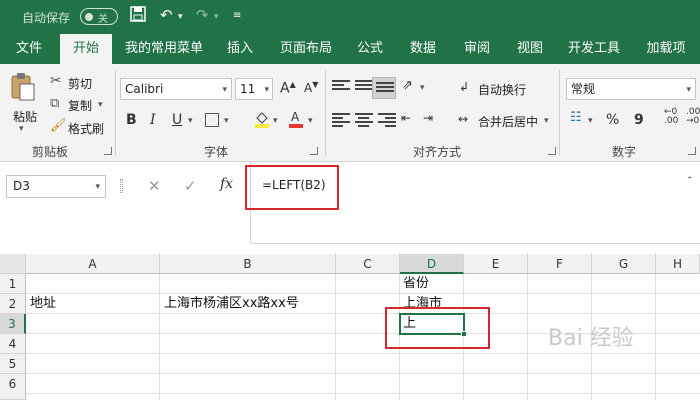 The image size is (700, 400). Describe the element at coordinates (153, 120) in the screenshot. I see `italic-button: I` at that location.